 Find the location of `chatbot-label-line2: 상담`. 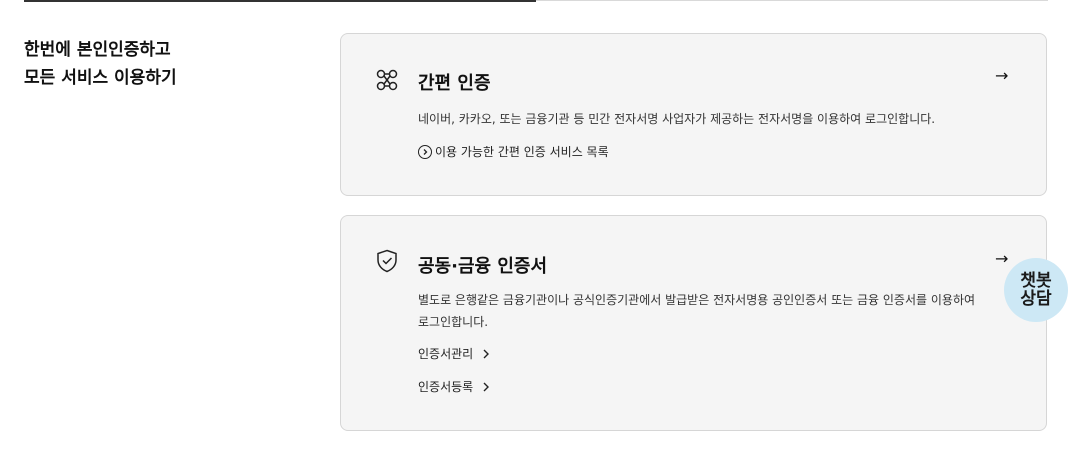

chatbot-label-line2: 상담 is located at coordinates (1036, 299).